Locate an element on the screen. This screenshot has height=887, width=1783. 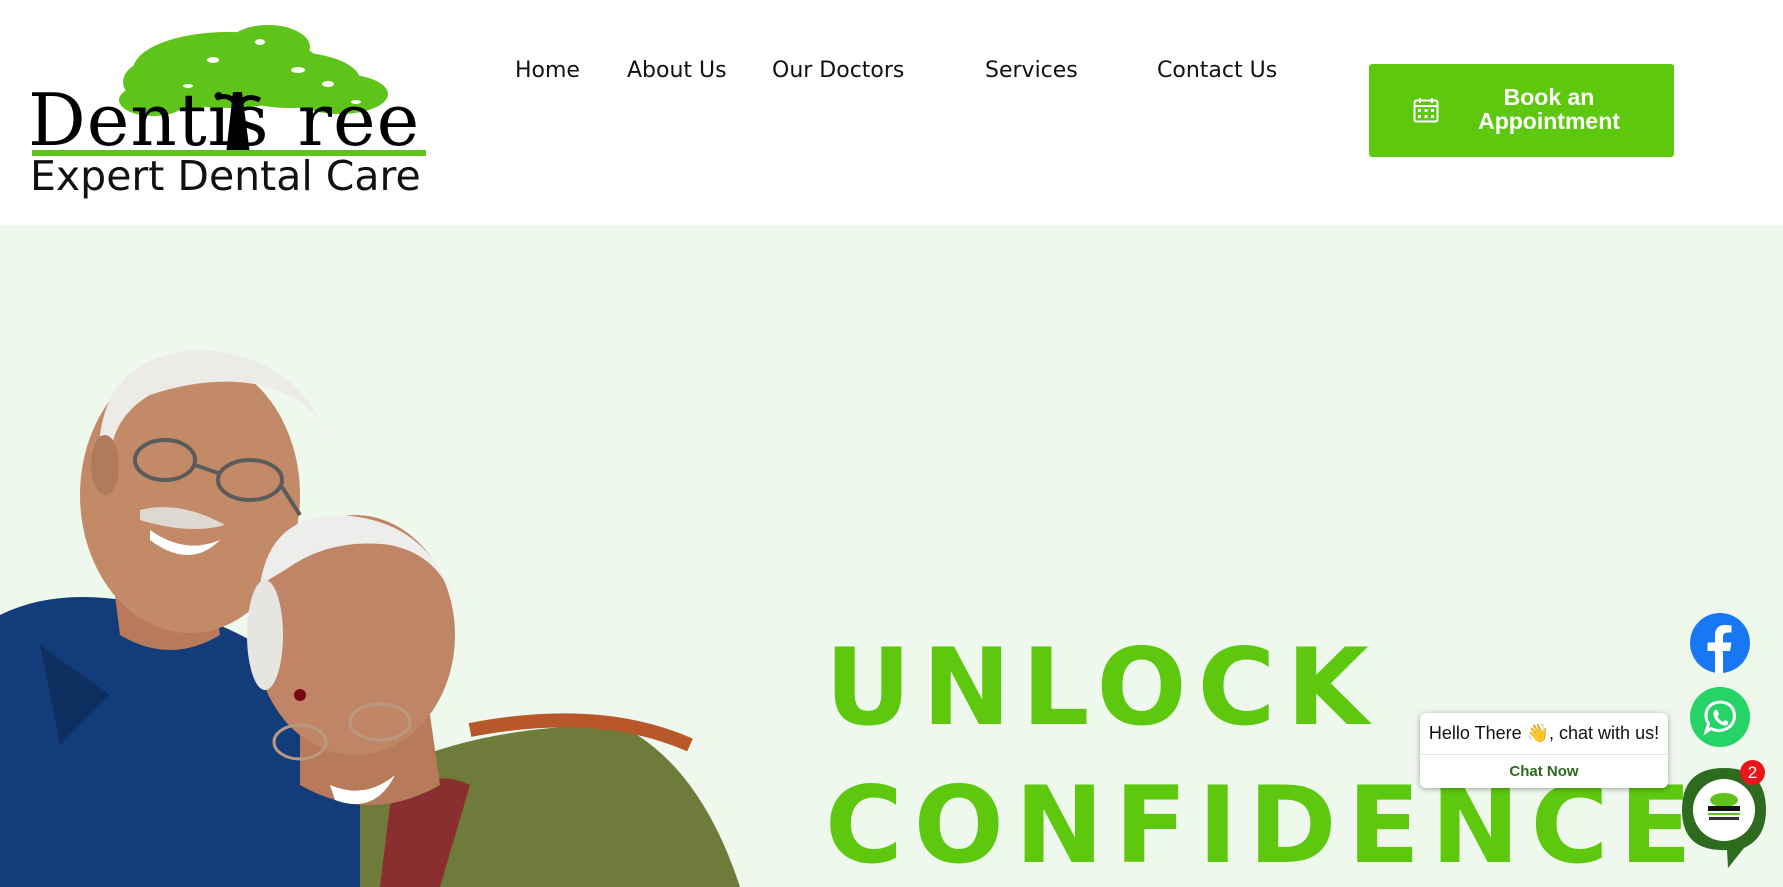
whatsapp-button is located at coordinates (1720, 717).